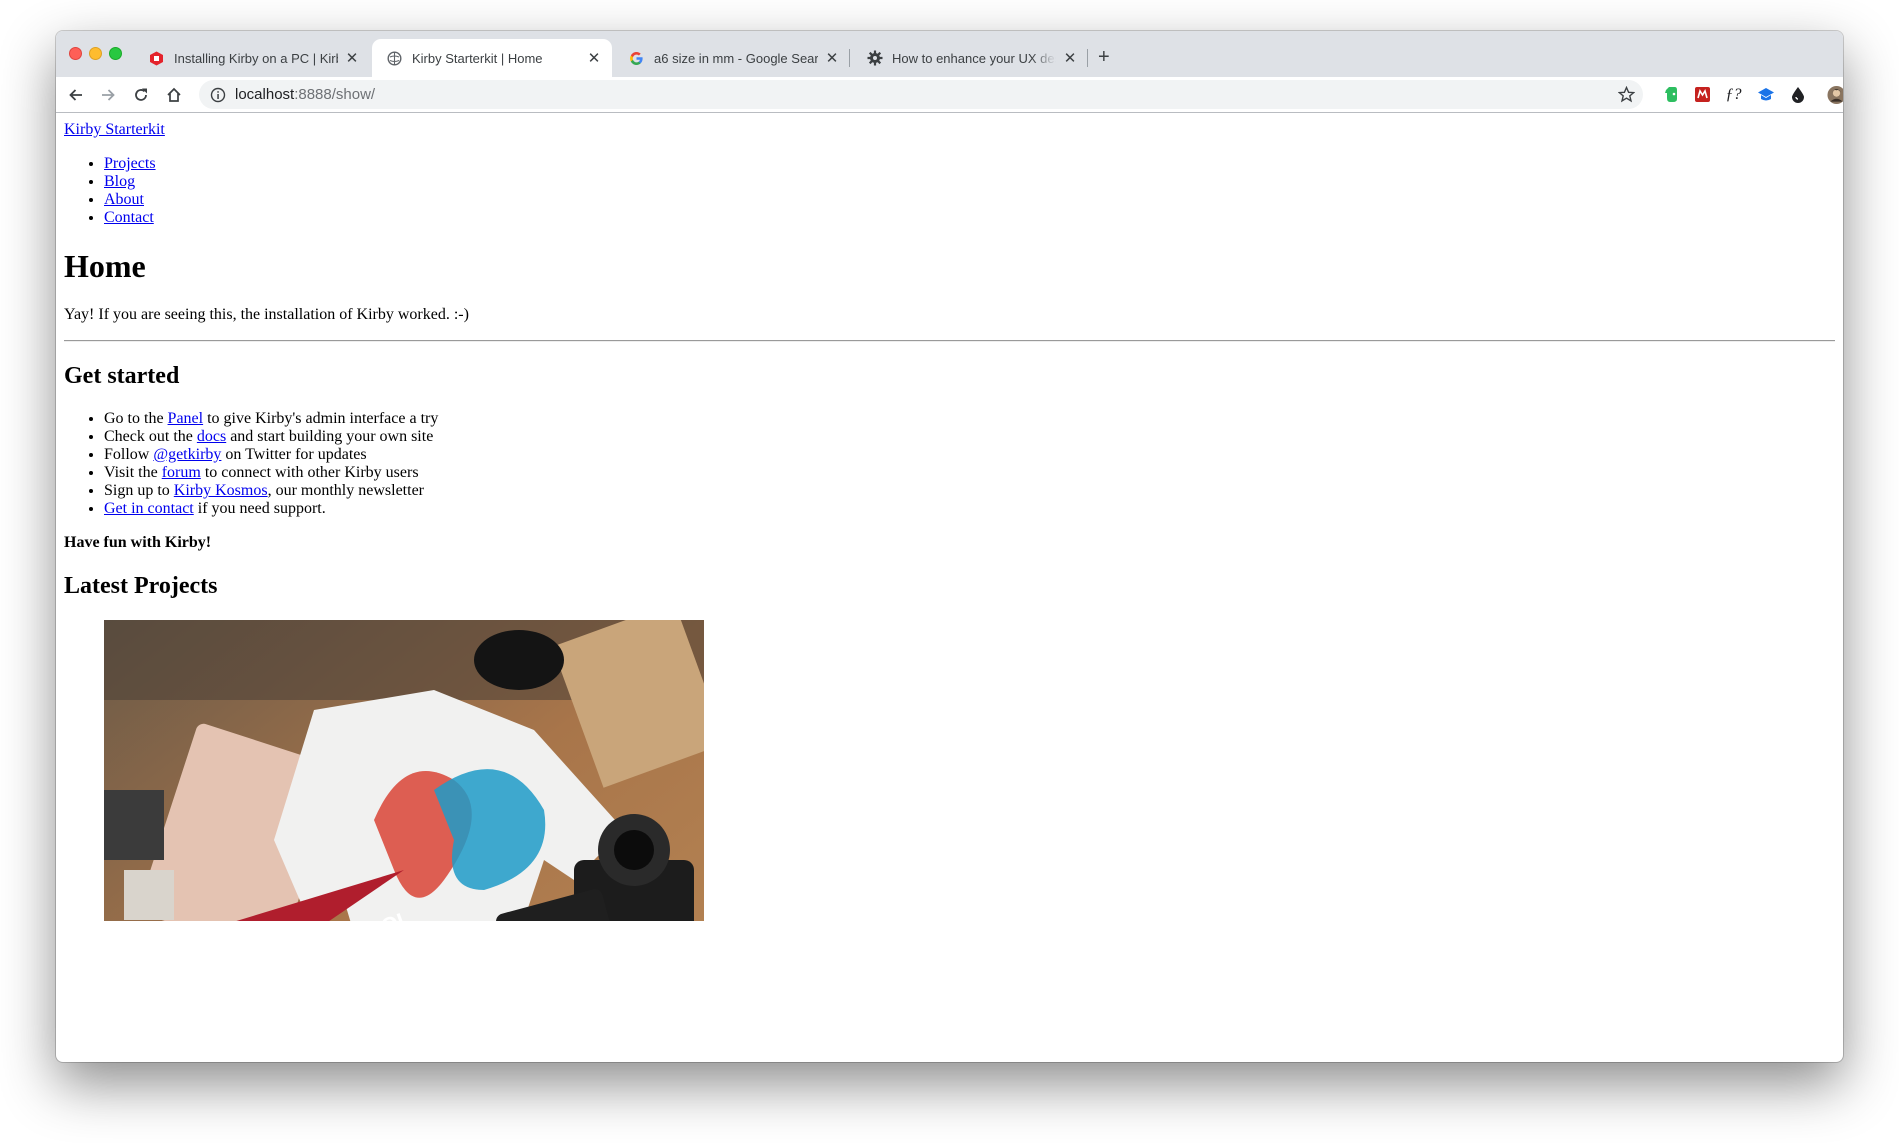  Describe the element at coordinates (1626, 94) in the screenshot. I see `bookmark-star-icon` at that location.